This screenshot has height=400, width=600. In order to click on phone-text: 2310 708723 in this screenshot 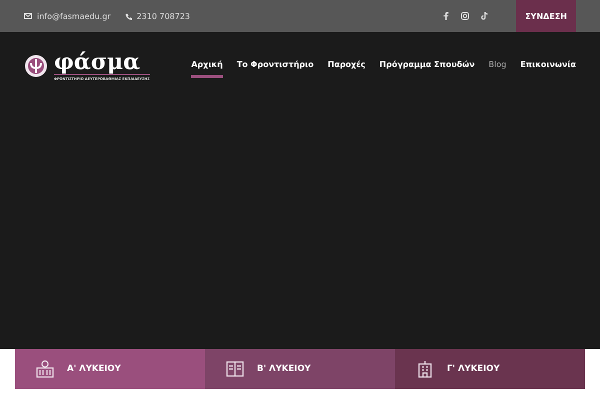, I will do `click(157, 16)`.